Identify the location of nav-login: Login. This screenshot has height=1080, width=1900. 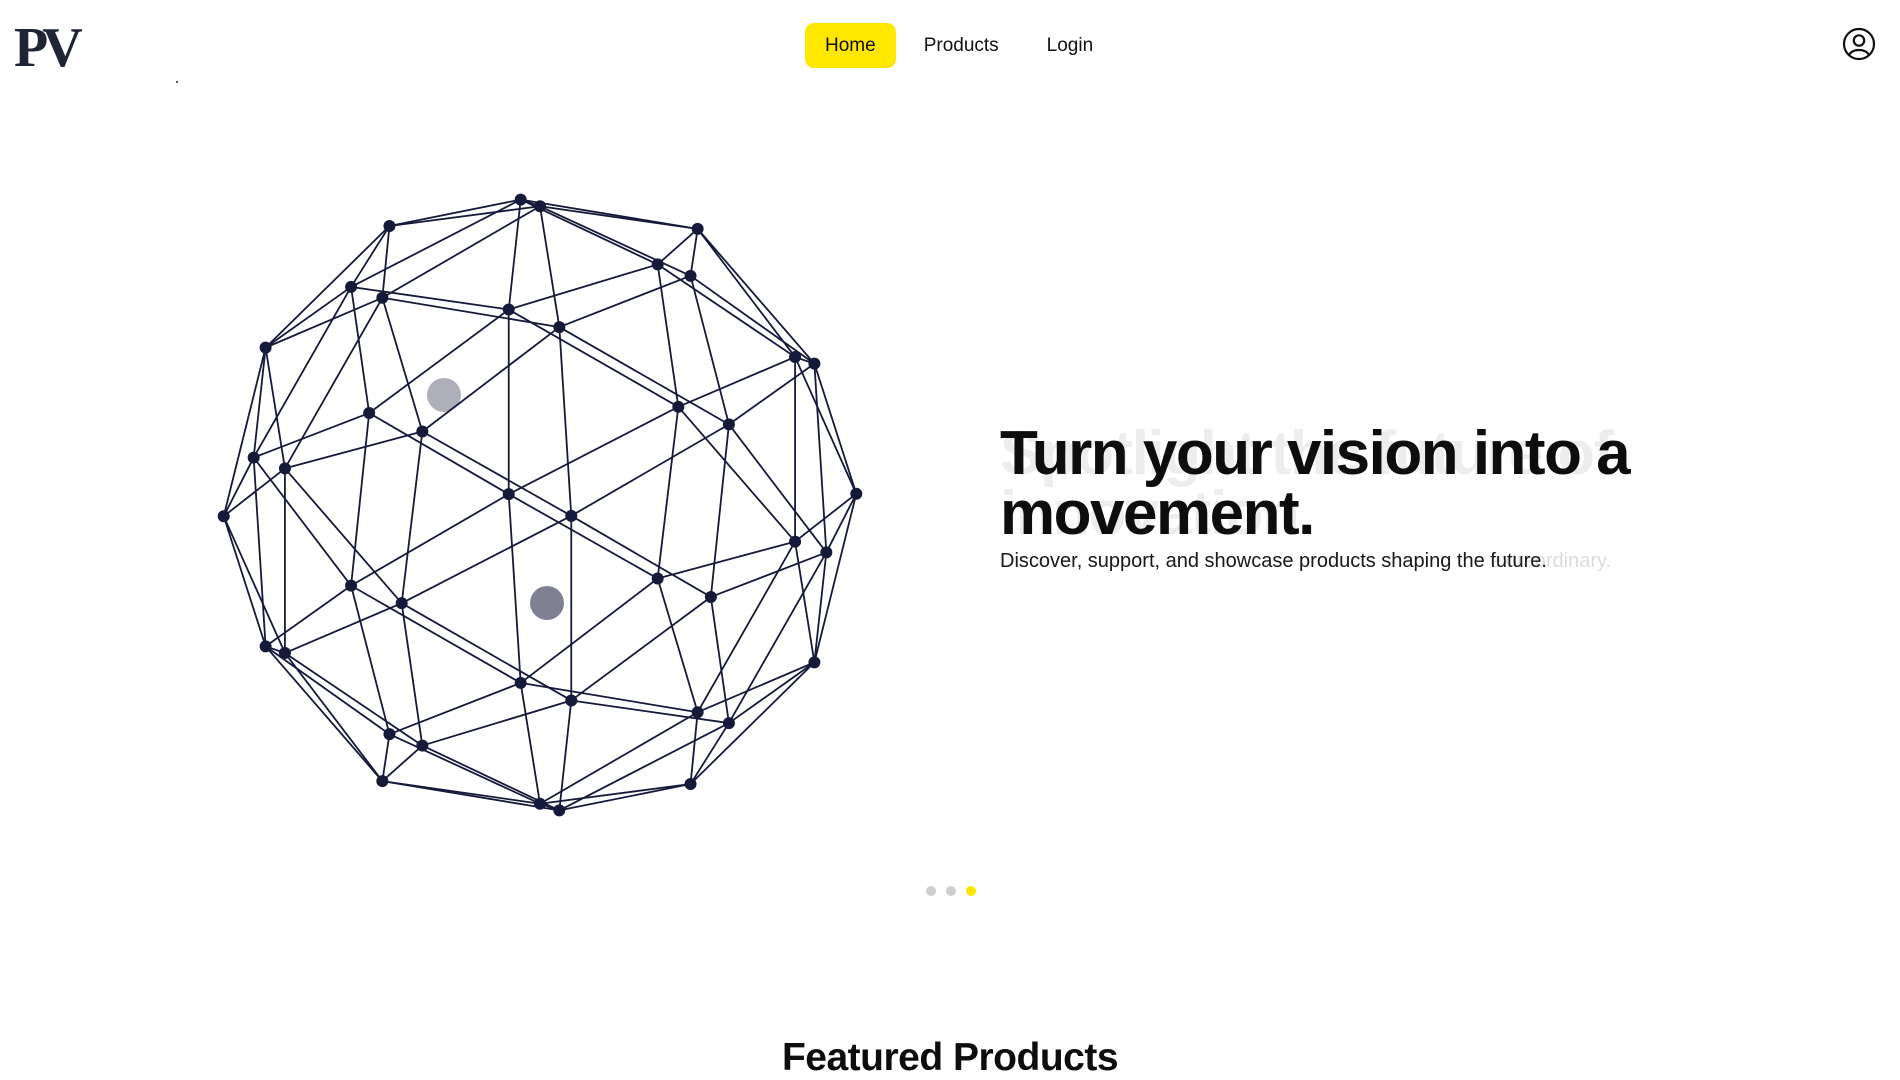
(1070, 45).